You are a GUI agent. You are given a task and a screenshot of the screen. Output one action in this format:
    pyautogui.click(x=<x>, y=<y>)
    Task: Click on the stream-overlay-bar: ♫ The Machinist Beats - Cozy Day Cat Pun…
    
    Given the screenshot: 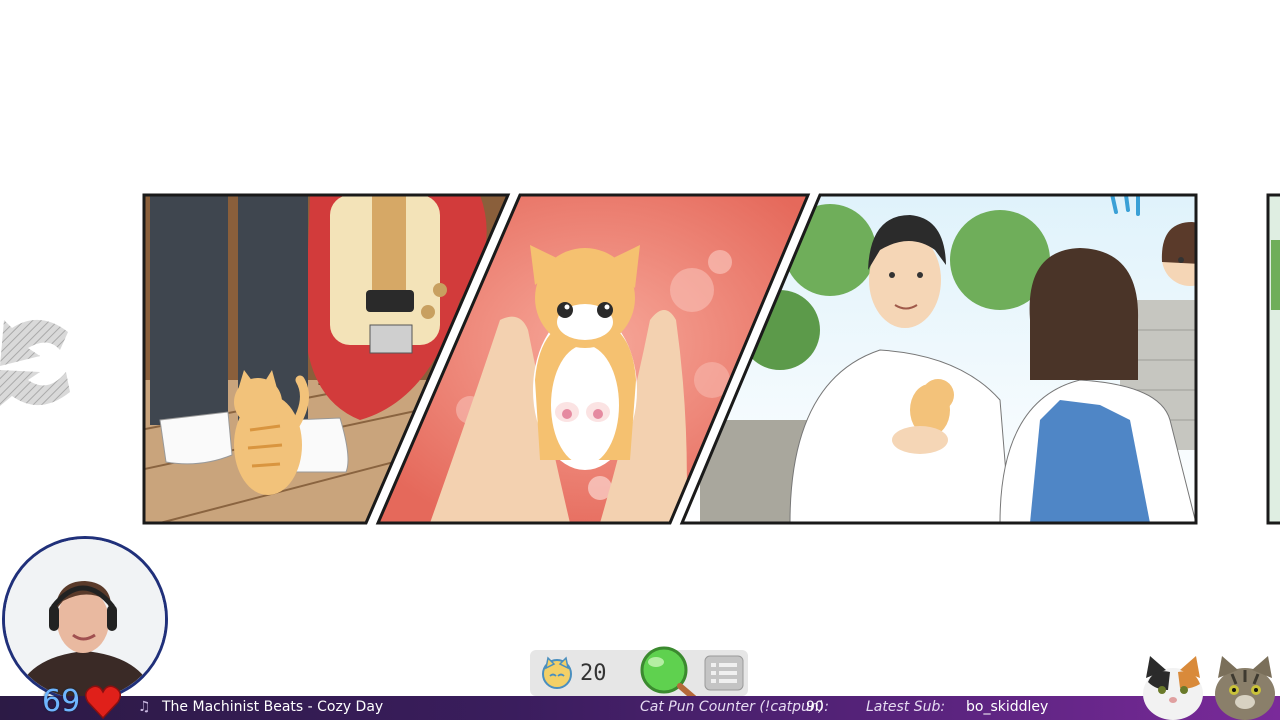 What is the action you would take?
    pyautogui.click(x=640, y=708)
    